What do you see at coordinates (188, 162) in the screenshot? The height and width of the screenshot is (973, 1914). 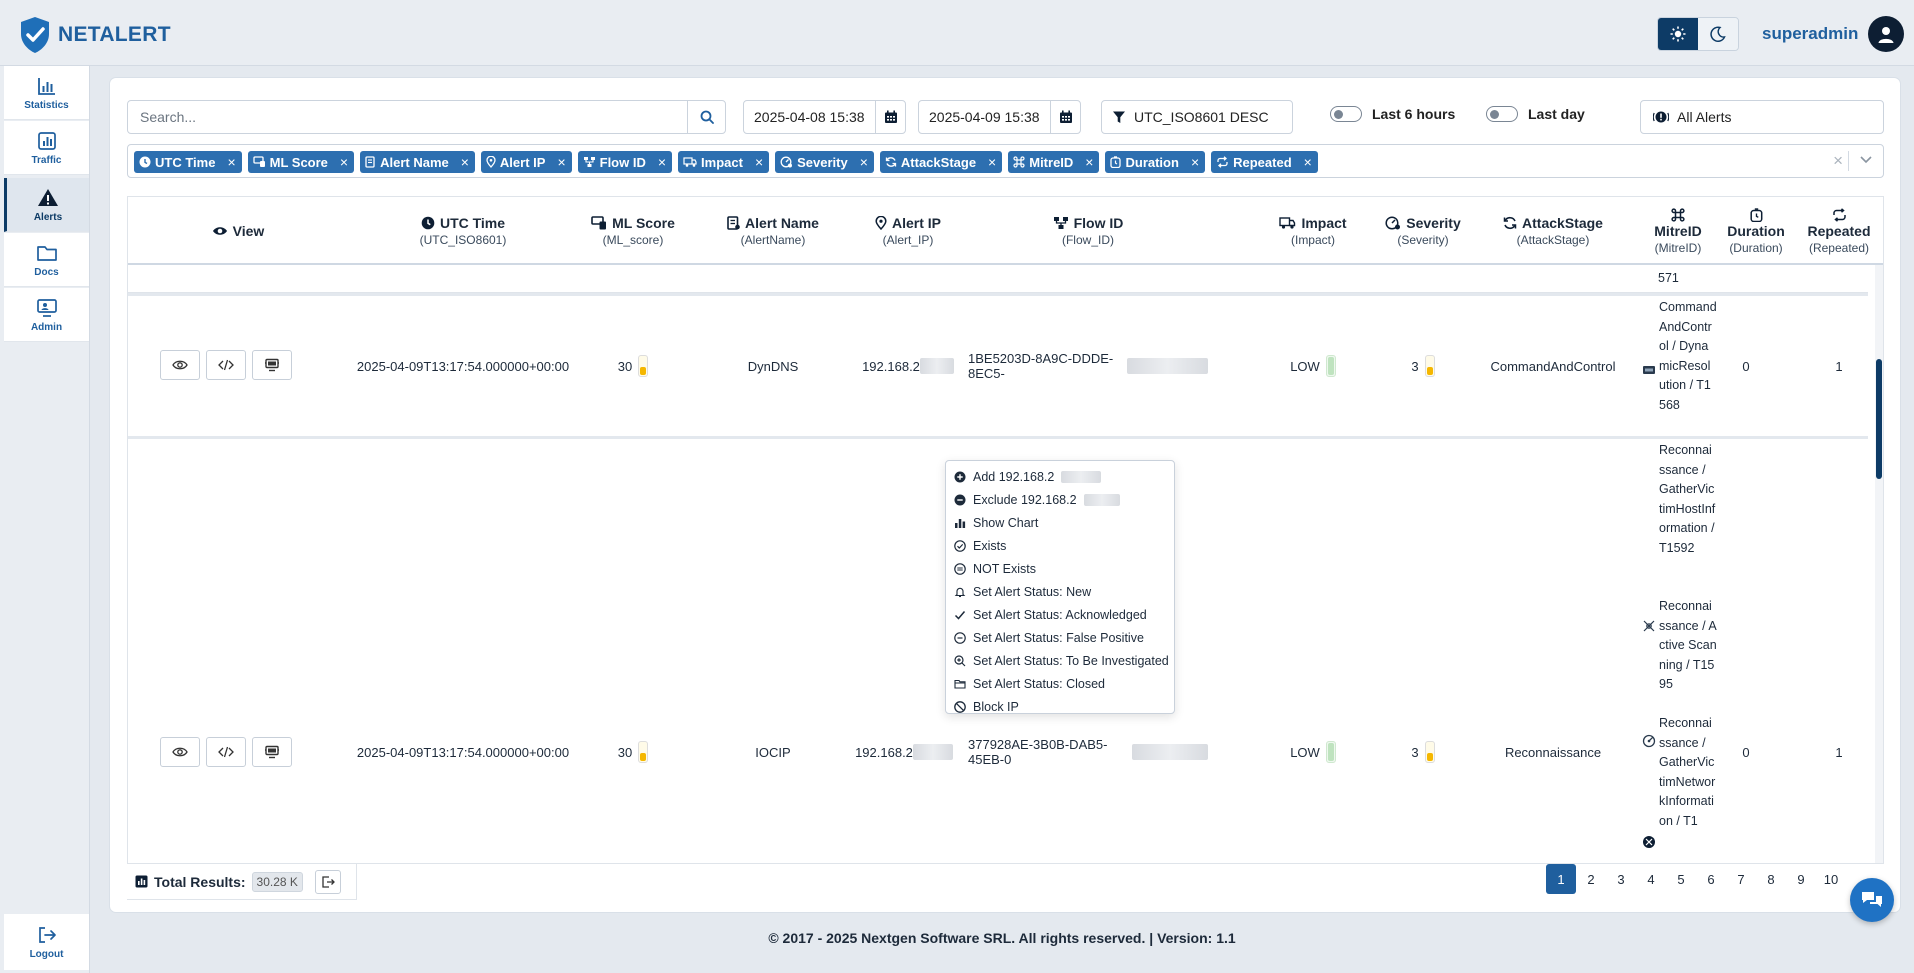 I see `chip-utc-time: UTC Time ×` at bounding box center [188, 162].